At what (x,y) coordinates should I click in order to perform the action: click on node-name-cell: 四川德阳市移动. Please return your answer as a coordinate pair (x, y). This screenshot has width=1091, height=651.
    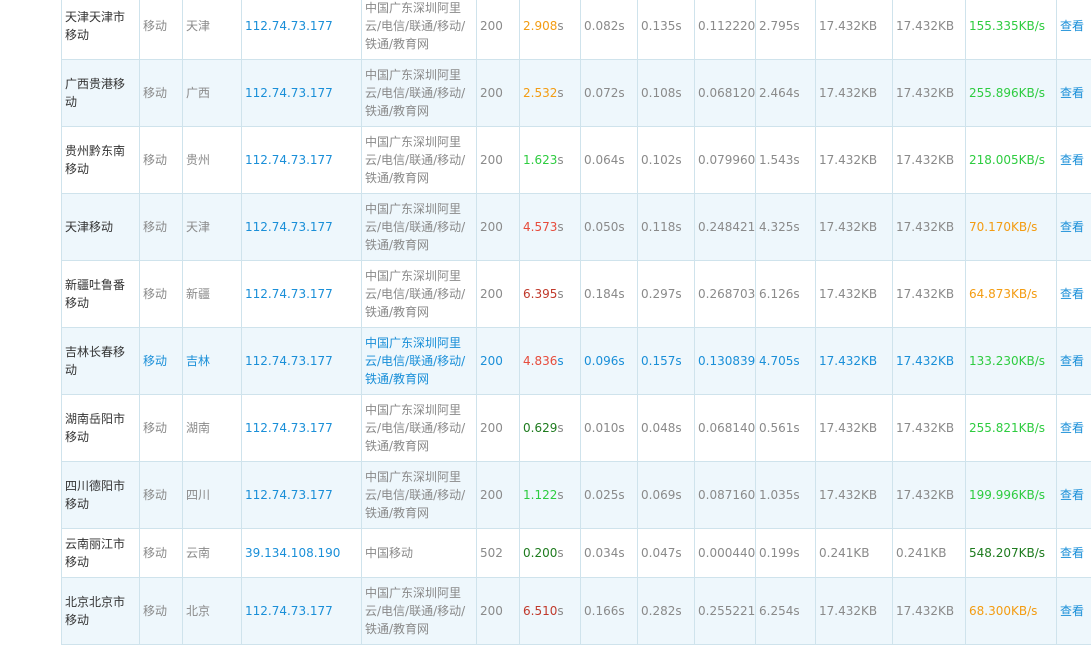
    Looking at the image, I should click on (100, 495).